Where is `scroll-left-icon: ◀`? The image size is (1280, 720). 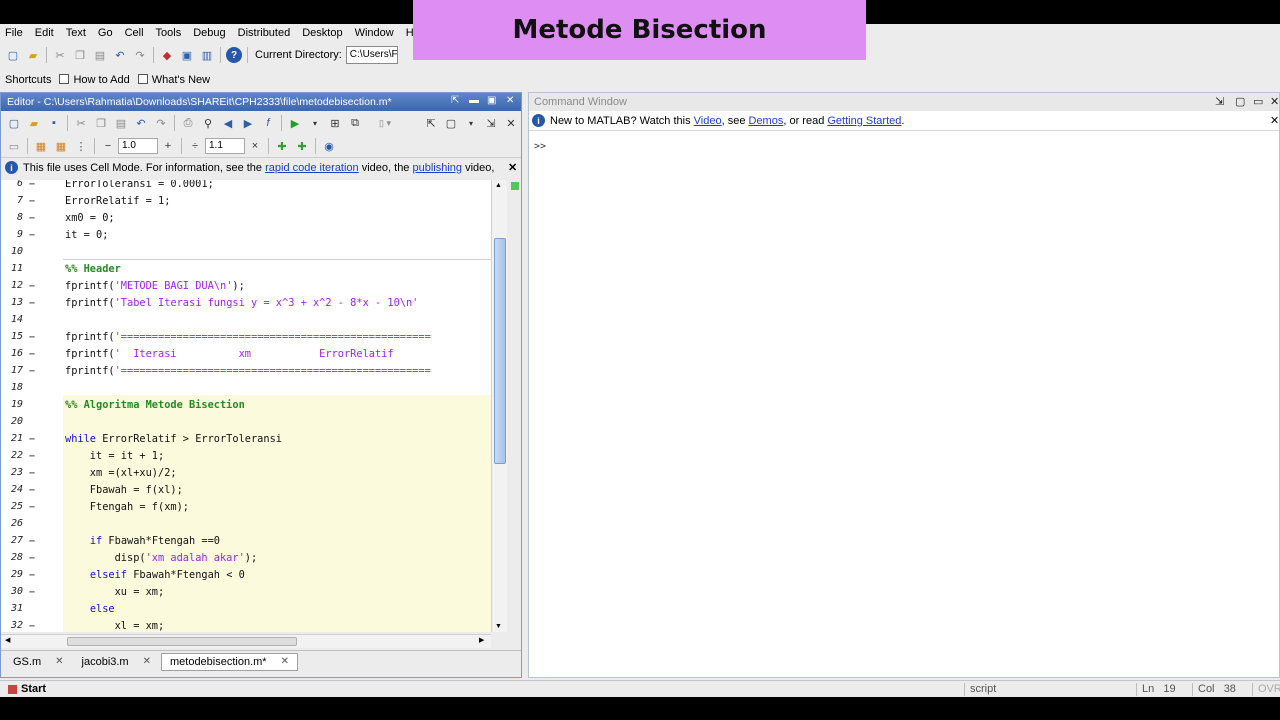 scroll-left-icon: ◀ is located at coordinates (7, 640).